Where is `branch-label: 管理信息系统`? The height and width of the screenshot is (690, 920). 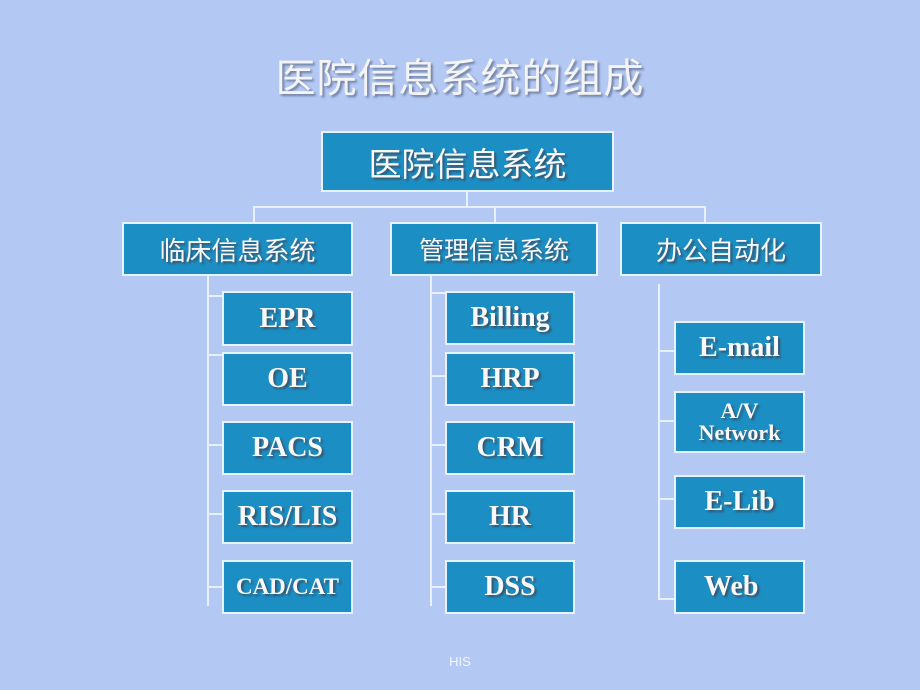
branch-label: 管理信息系统 is located at coordinates (493, 250).